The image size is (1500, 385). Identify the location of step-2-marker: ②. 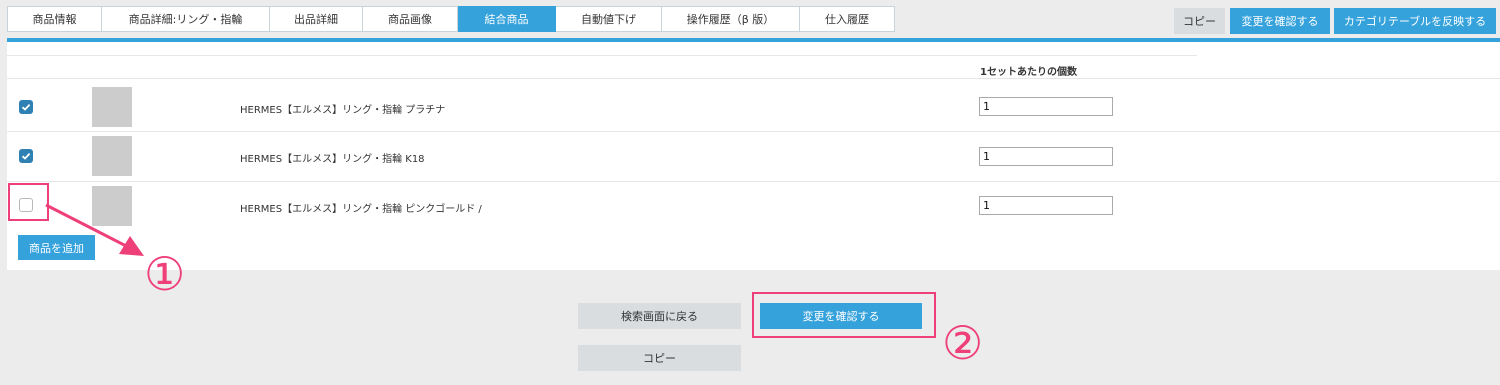
(963, 343).